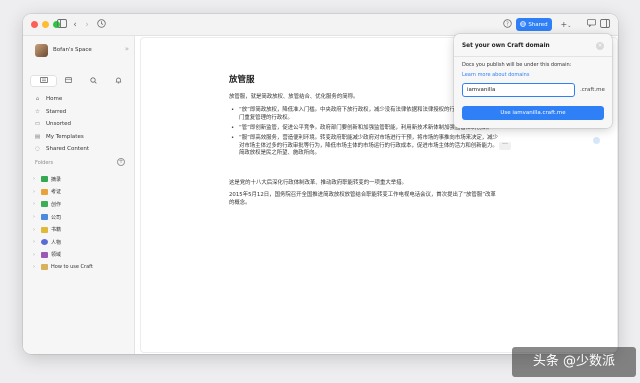 The width and height of the screenshot is (640, 383). I want to click on folder-item: › How to use Craft, so click(81, 267).